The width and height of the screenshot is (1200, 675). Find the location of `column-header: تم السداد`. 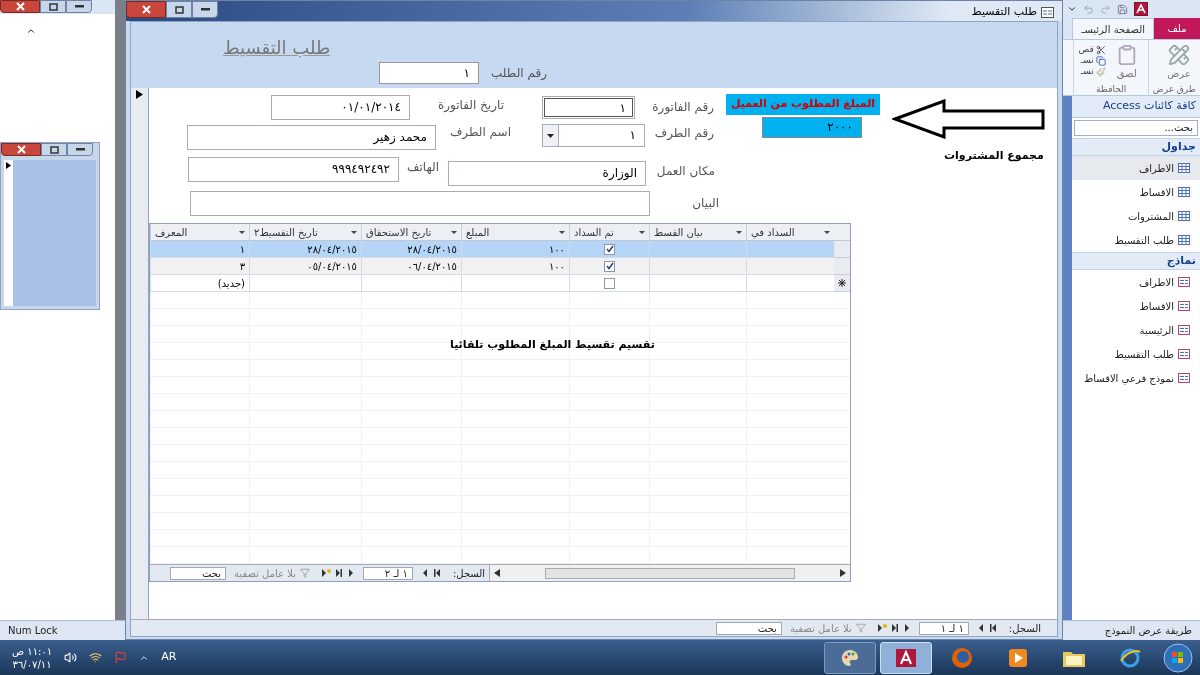

column-header: تم السداد is located at coordinates (609, 232).